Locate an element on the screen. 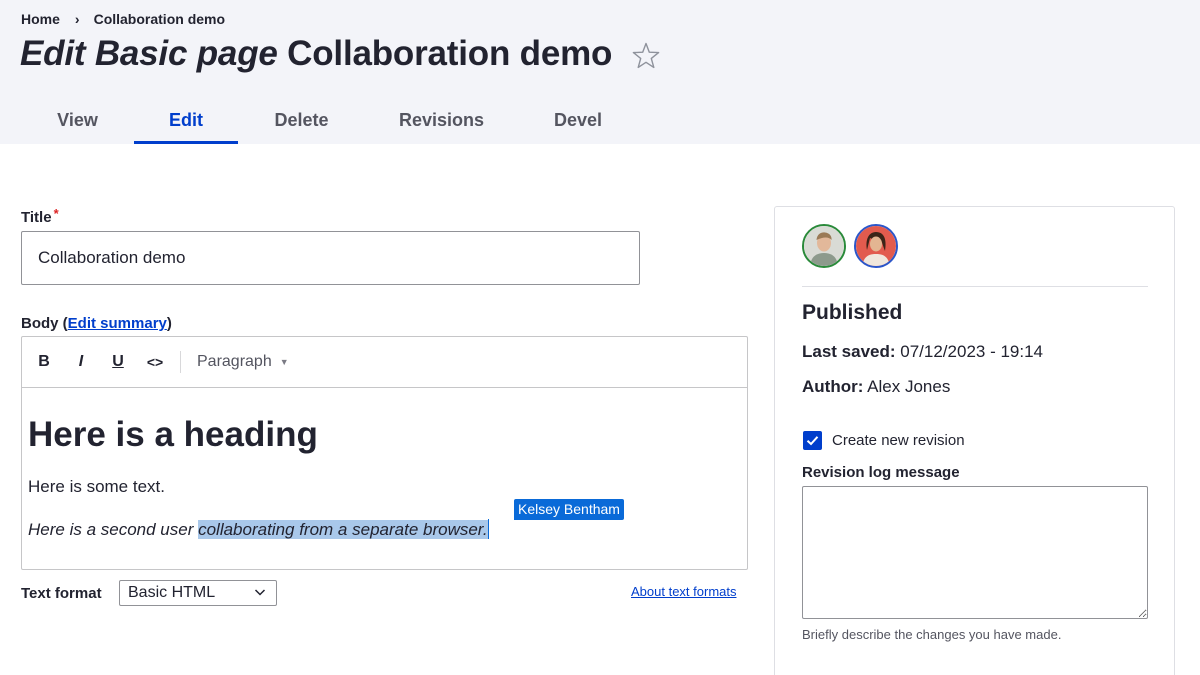 This screenshot has width=1200, height=675. create-revision-label: Create new revision is located at coordinates (898, 440).